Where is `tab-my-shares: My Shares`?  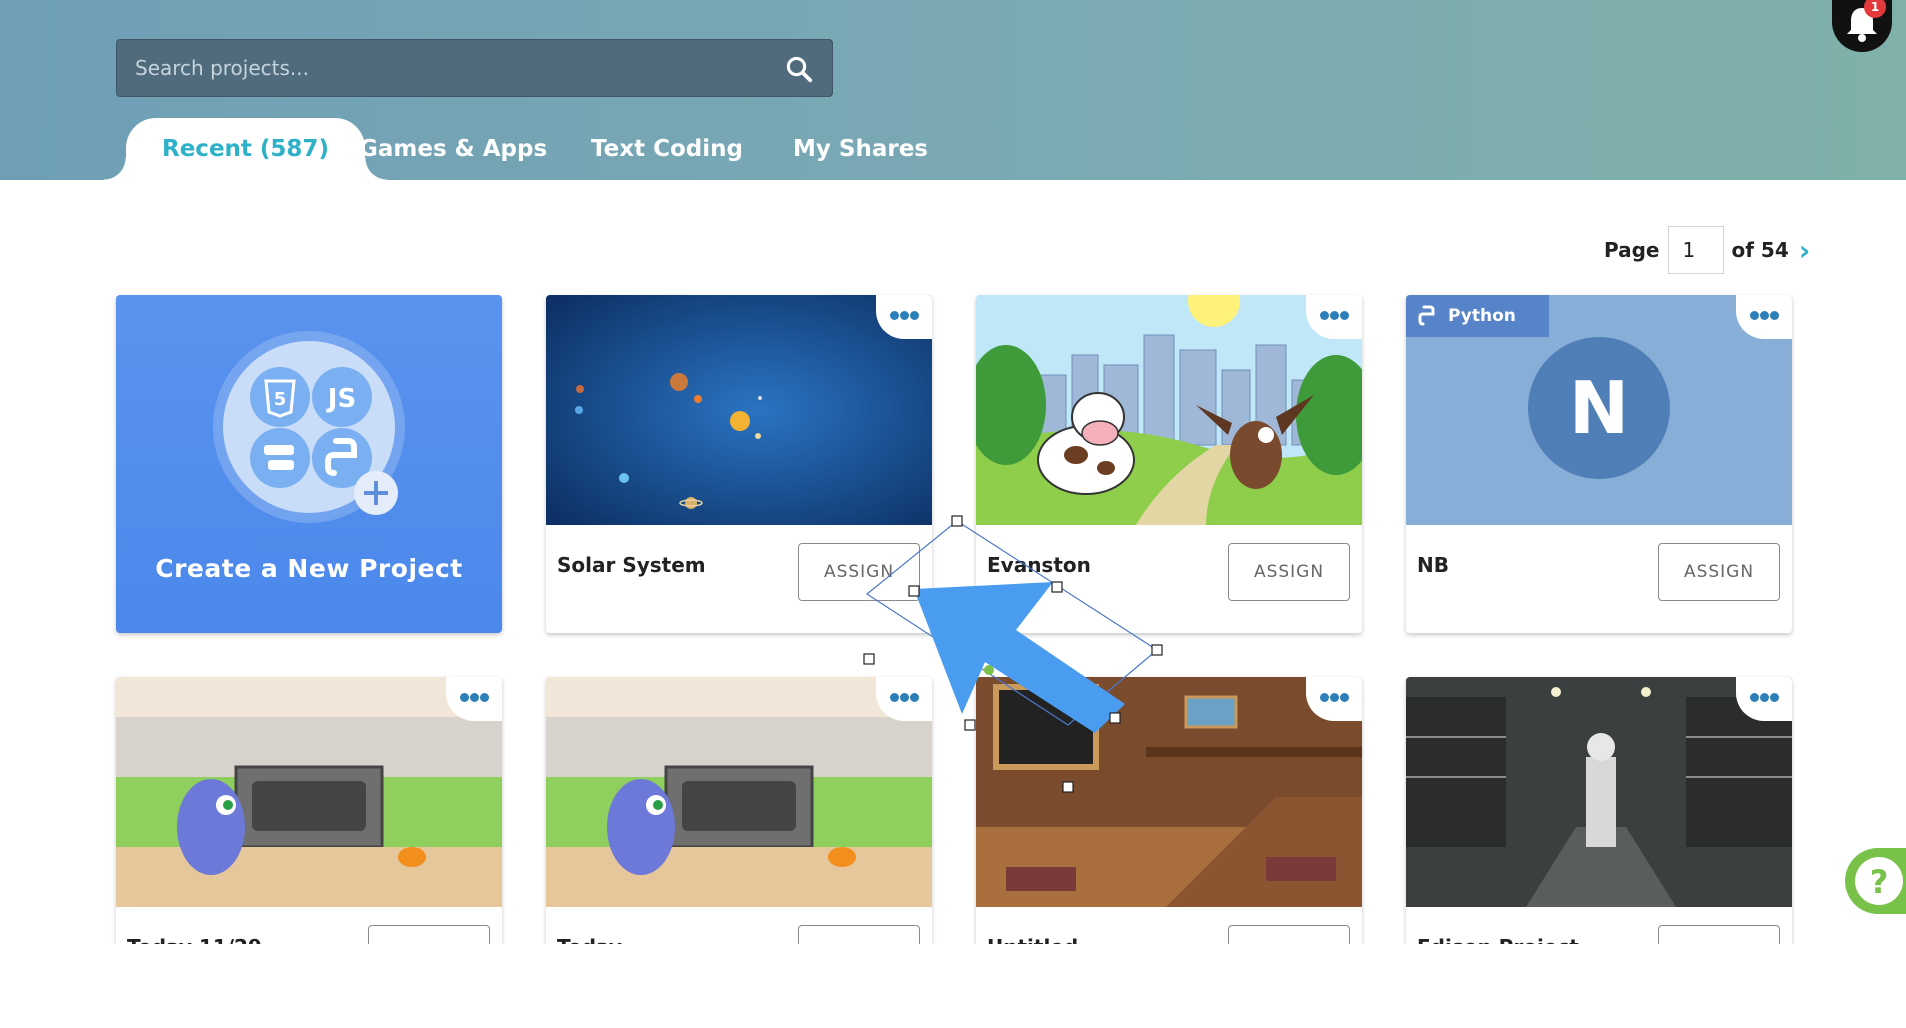 tab-my-shares: My Shares is located at coordinates (860, 149).